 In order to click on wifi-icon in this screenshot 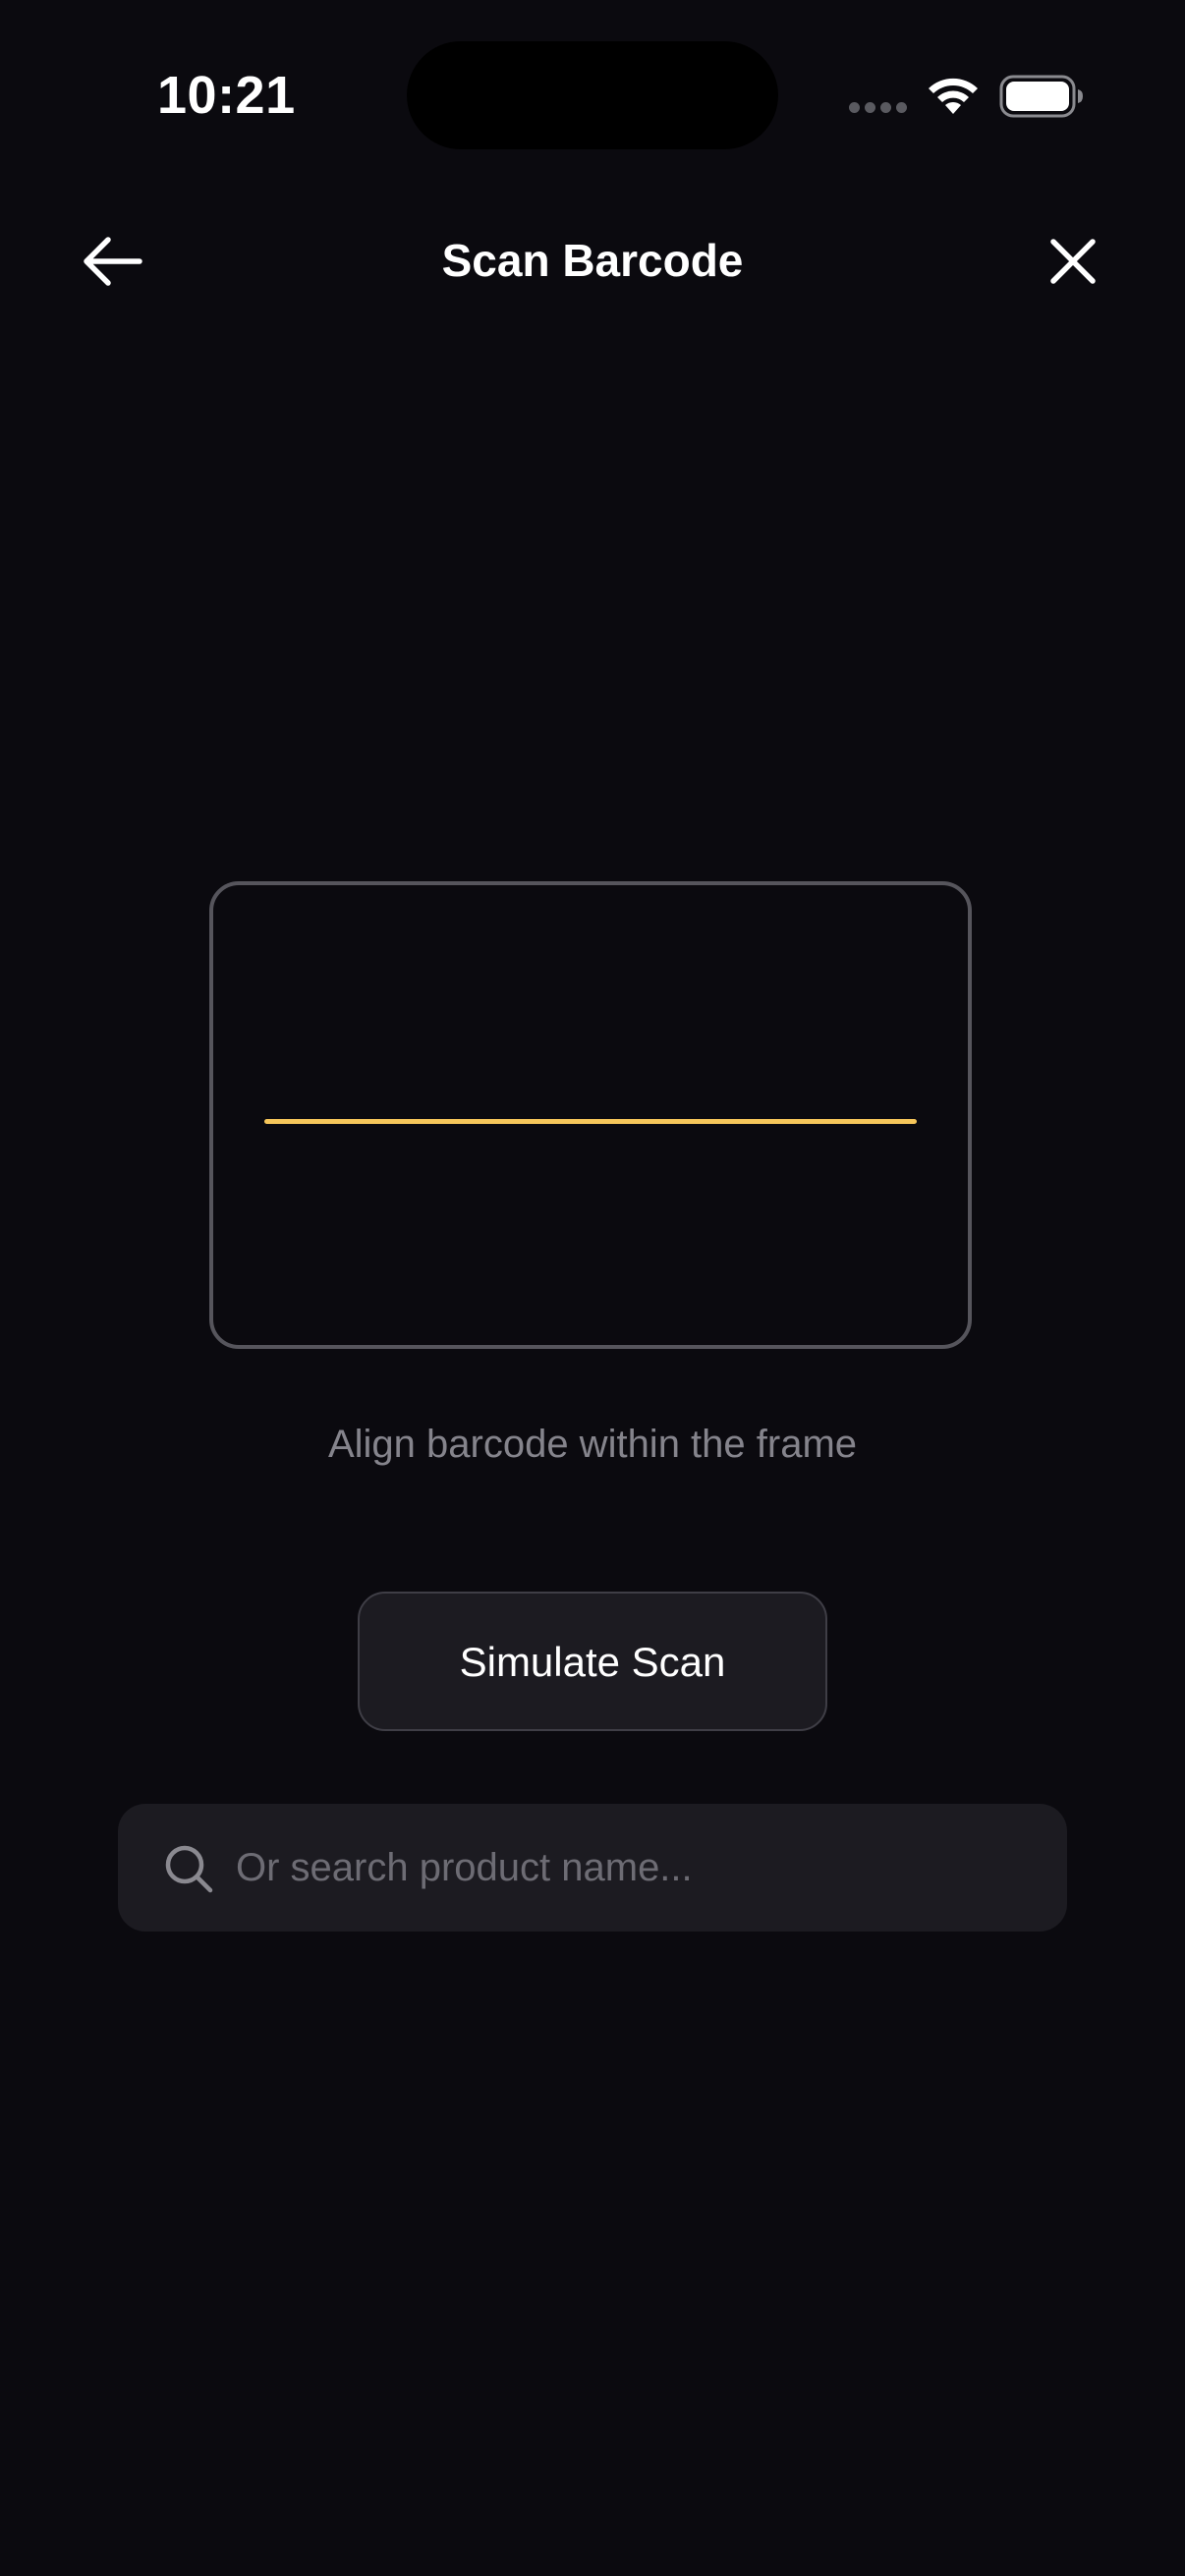, I will do `click(954, 96)`.